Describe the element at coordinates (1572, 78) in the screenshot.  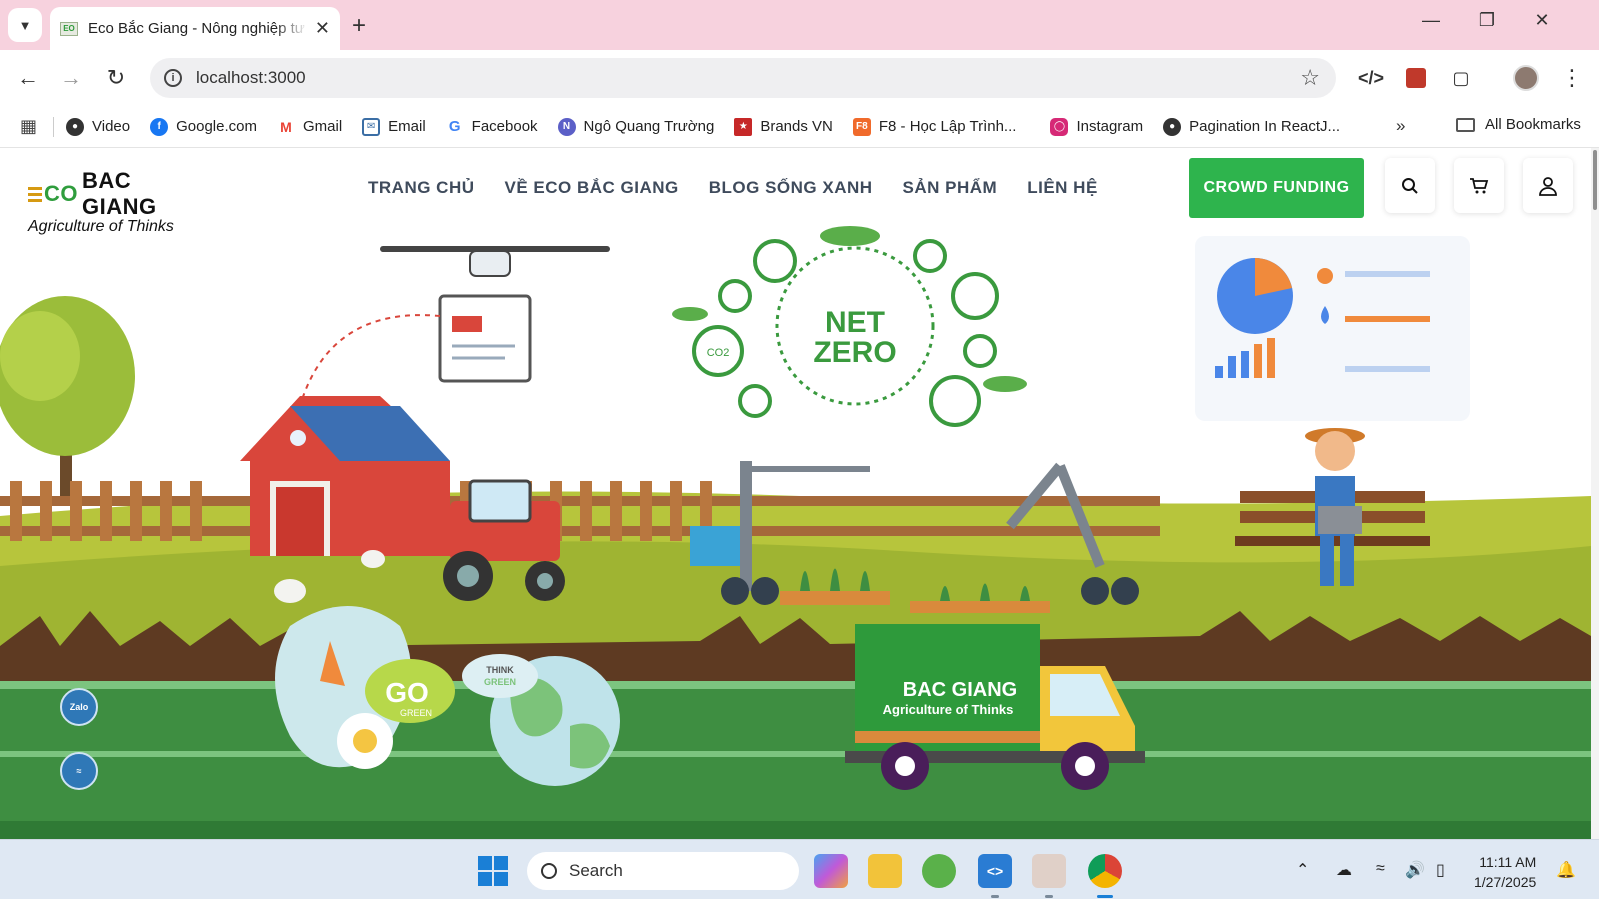
I see `chrome-menu-icon: ⋮` at that location.